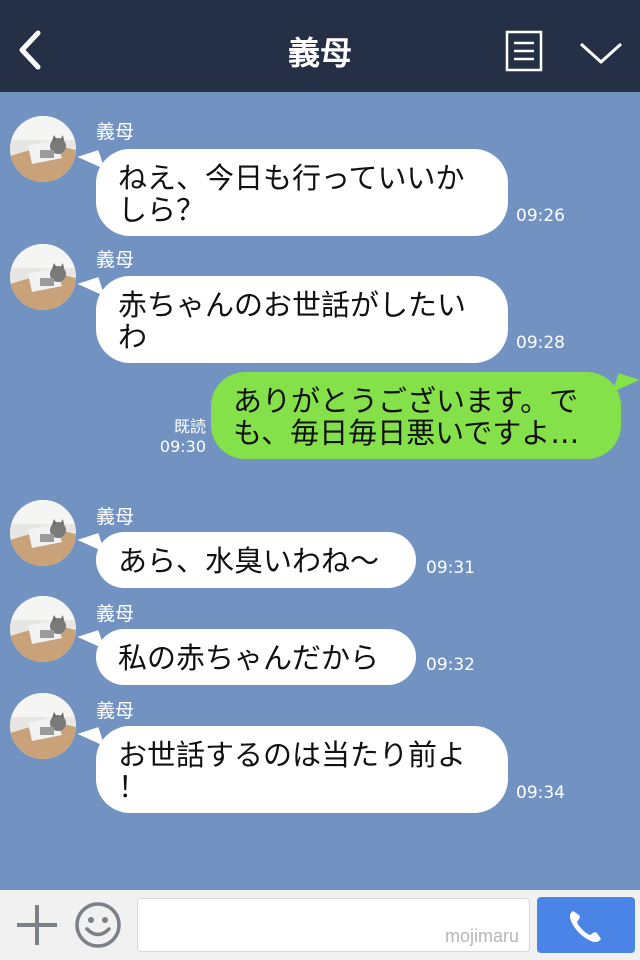 The width and height of the screenshot is (640, 960). I want to click on menu-button, so click(524, 51).